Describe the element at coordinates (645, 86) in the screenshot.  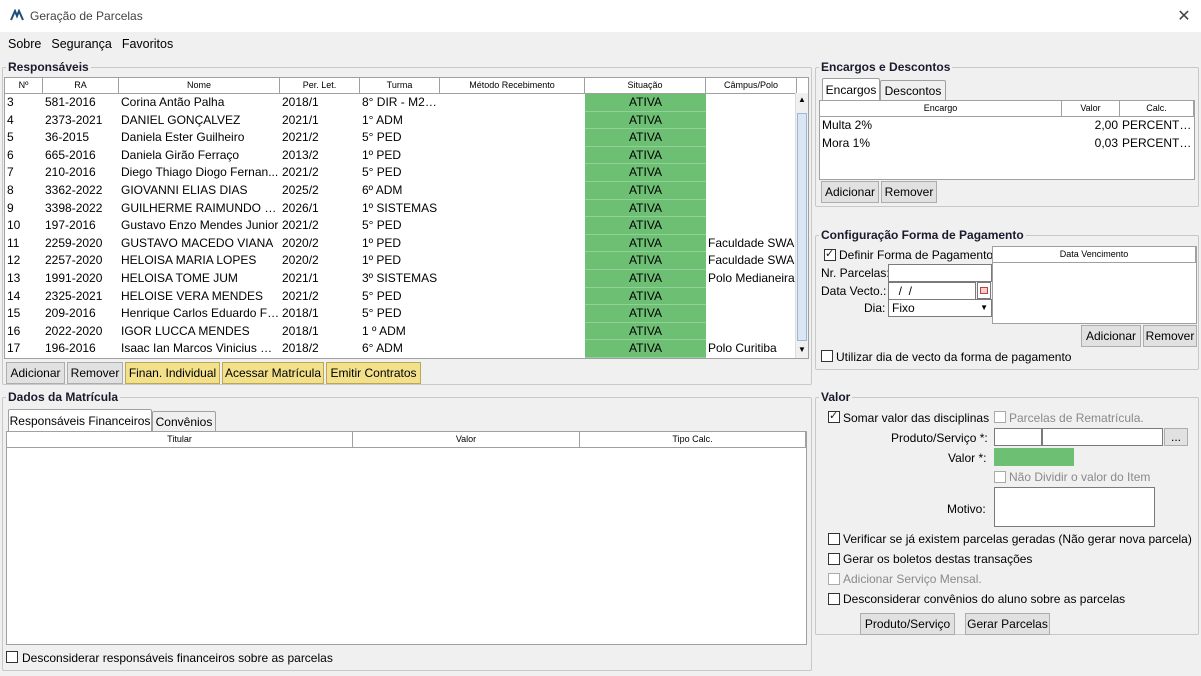
I see `col-header-situacao: Situação` at that location.